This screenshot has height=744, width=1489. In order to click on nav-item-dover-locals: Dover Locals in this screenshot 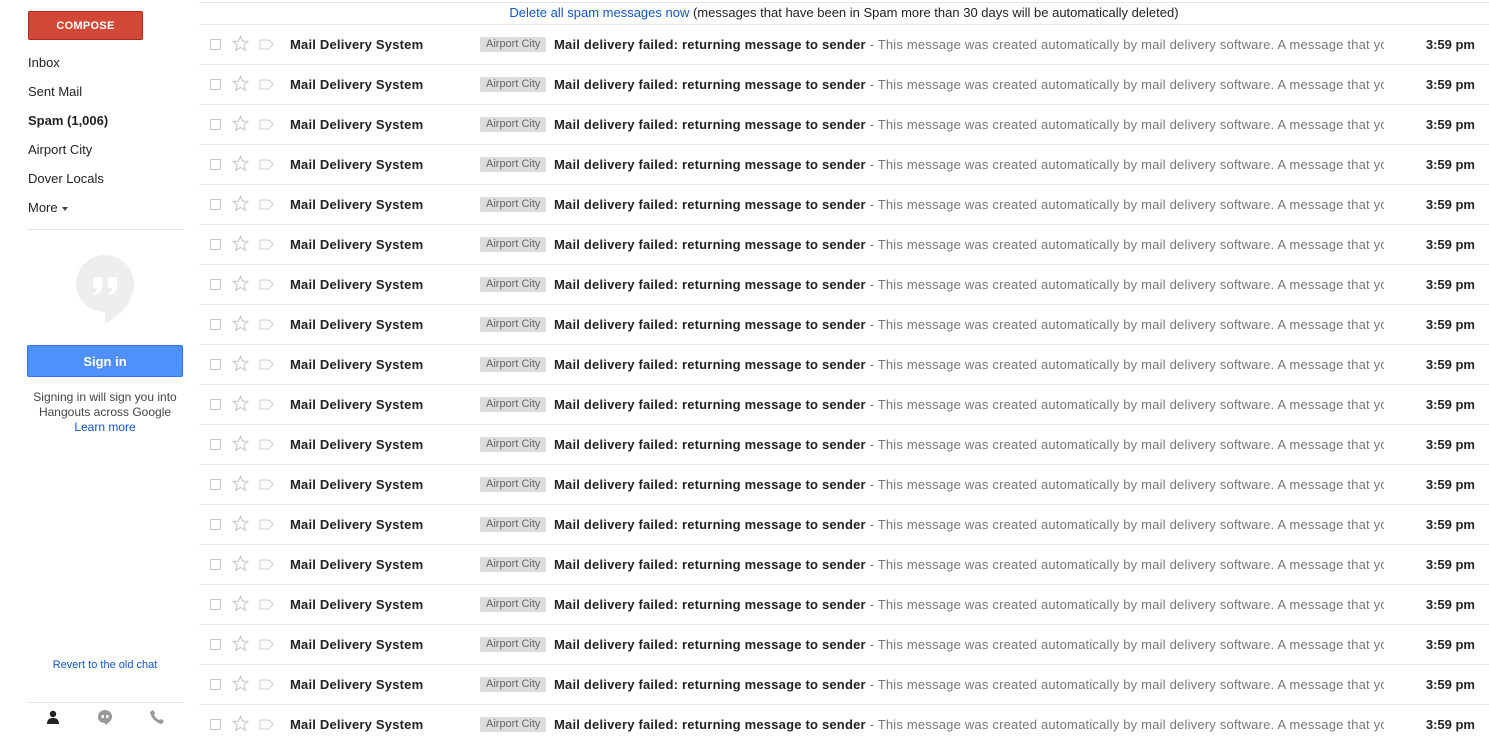, I will do `click(95, 182)`.